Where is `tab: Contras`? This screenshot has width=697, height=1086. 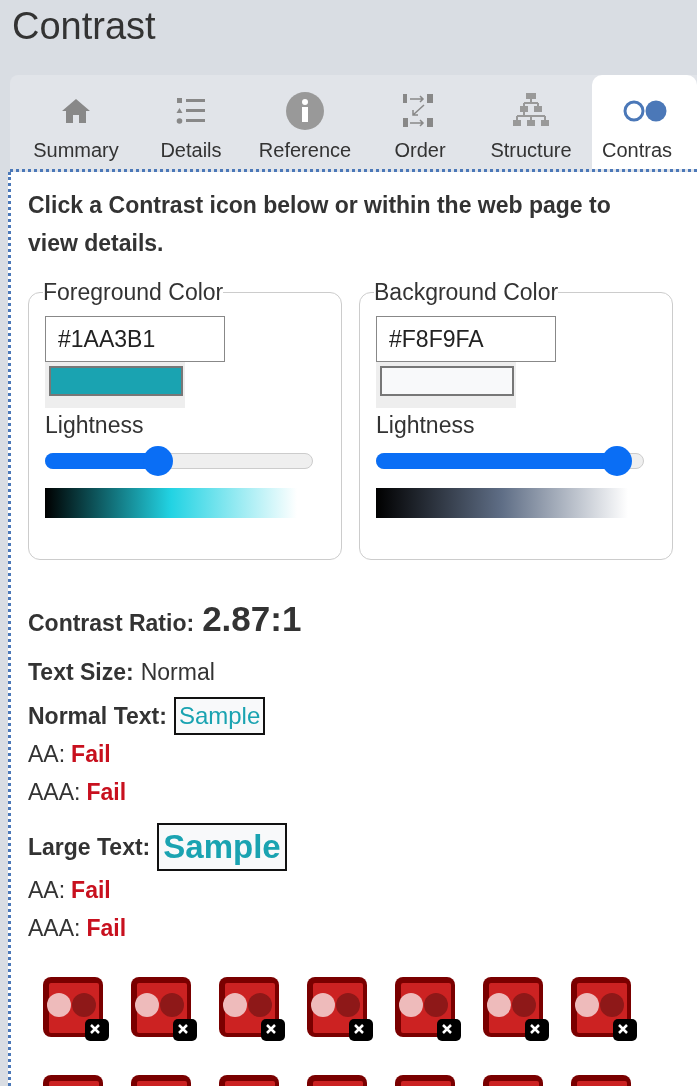 tab: Contras is located at coordinates (644, 122).